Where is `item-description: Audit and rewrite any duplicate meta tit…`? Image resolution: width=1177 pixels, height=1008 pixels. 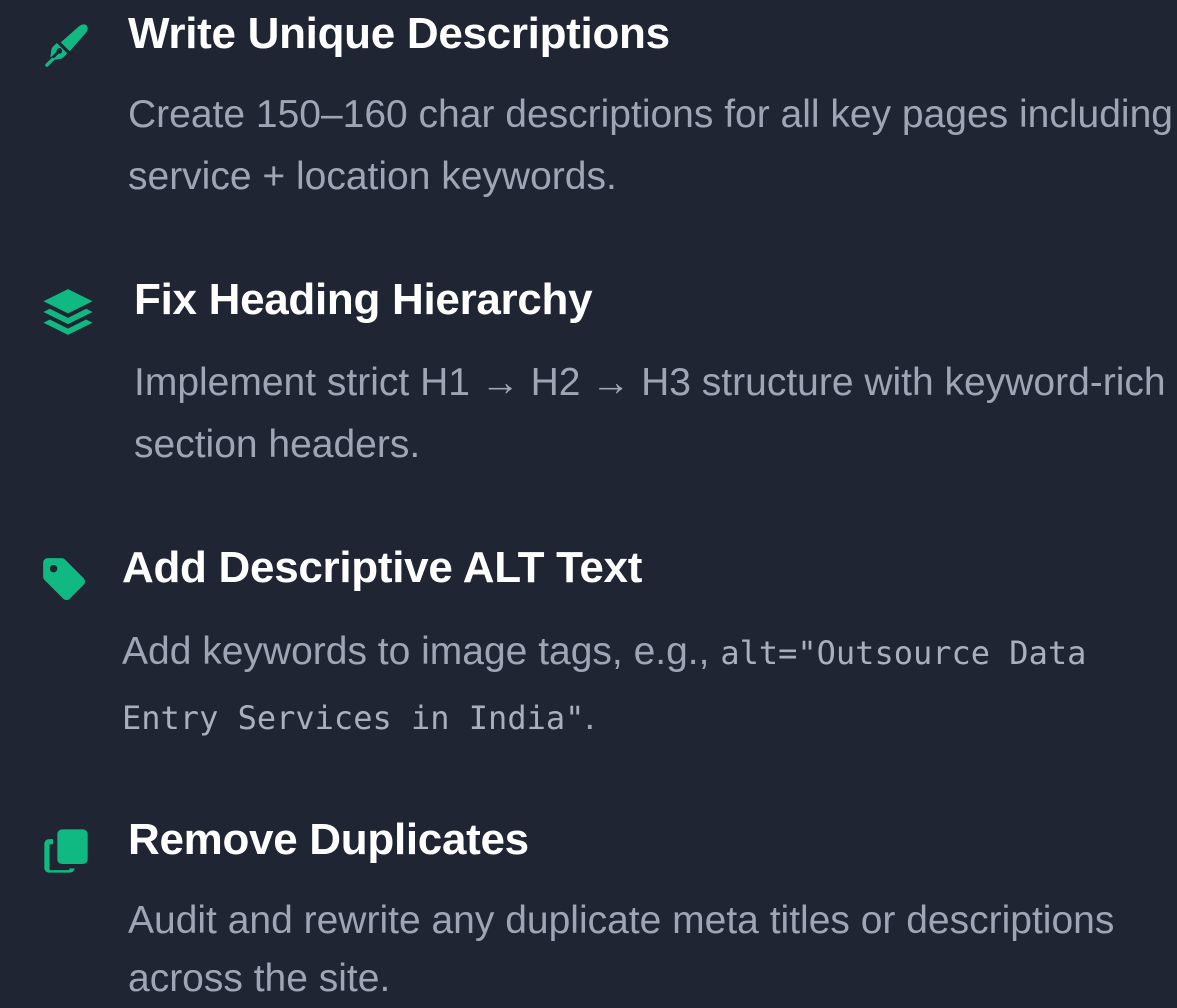 item-description: Audit and rewrite any duplicate meta tit… is located at coordinates (621, 949).